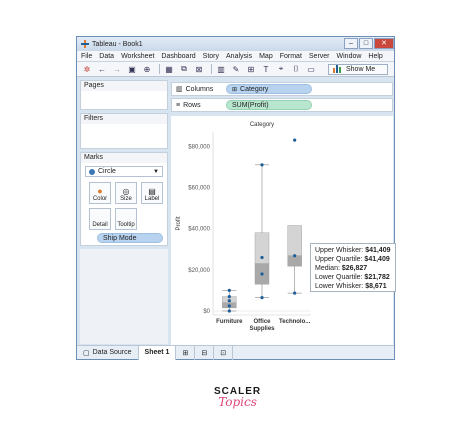  Describe the element at coordinates (120, 238) in the screenshot. I see `ship-mode-label: Ship Mode` at that location.